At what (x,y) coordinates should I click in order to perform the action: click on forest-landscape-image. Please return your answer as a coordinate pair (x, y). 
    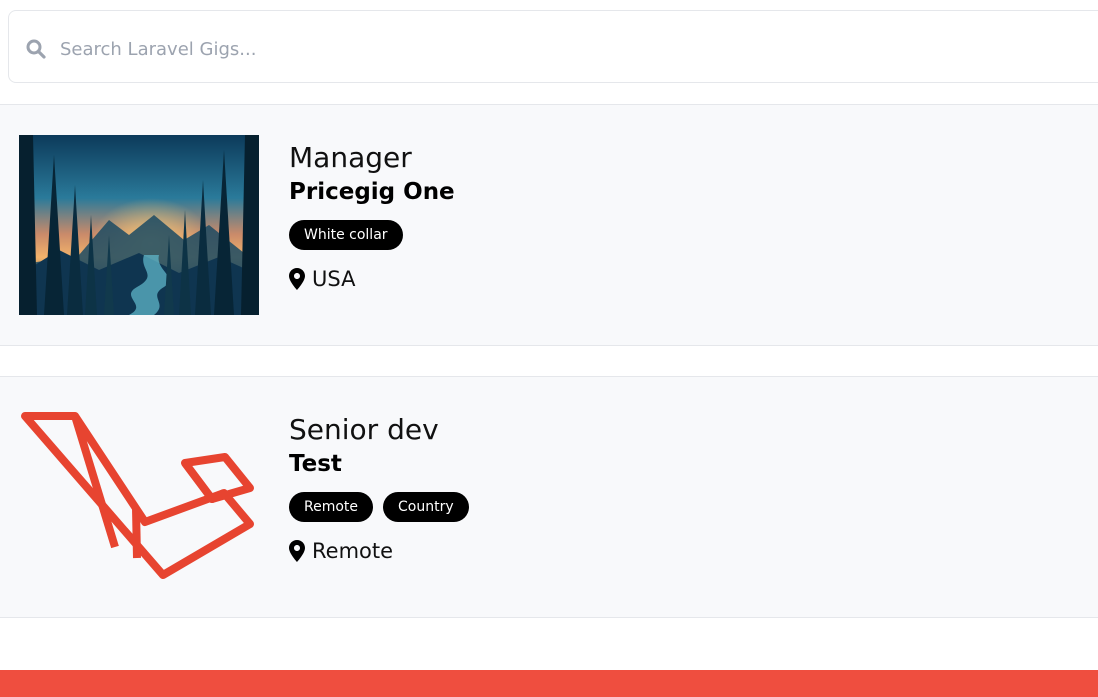
    Looking at the image, I should click on (139, 225).